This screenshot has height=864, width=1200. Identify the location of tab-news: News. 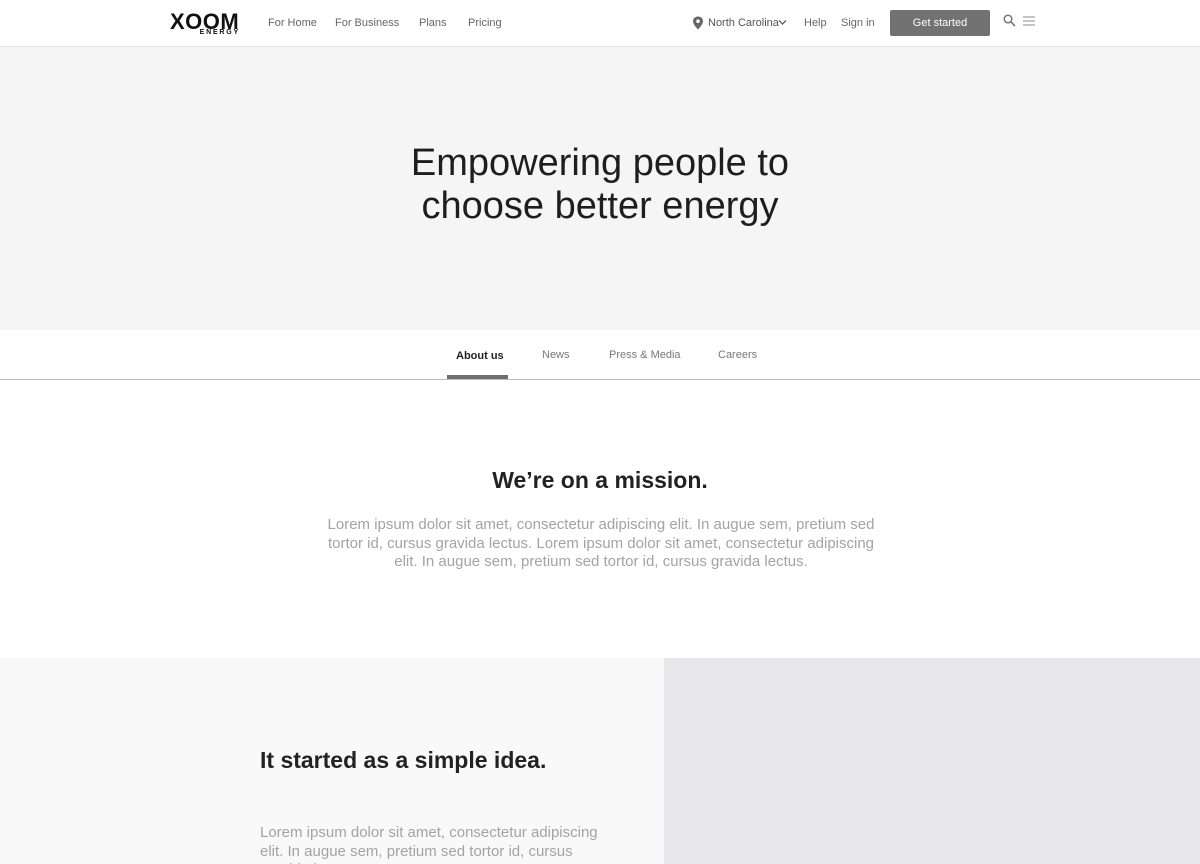
(556, 355).